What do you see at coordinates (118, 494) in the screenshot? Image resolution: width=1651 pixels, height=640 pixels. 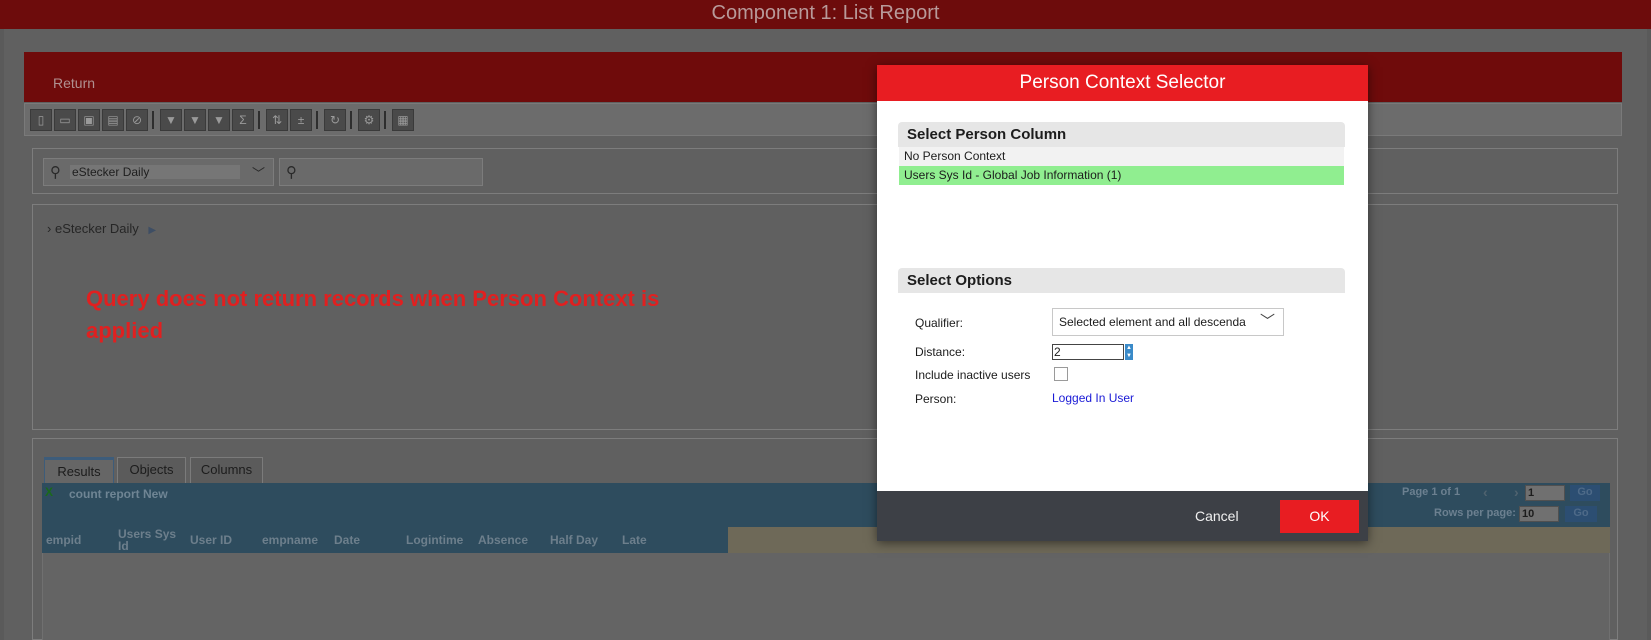 I see `report-name: count report New` at bounding box center [118, 494].